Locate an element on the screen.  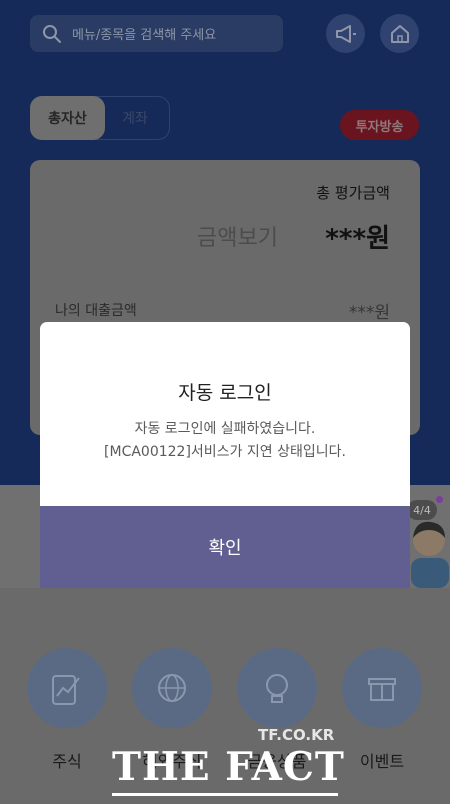
search-bar: 메뉴/종목을 검색해 주세요 is located at coordinates (156, 33).